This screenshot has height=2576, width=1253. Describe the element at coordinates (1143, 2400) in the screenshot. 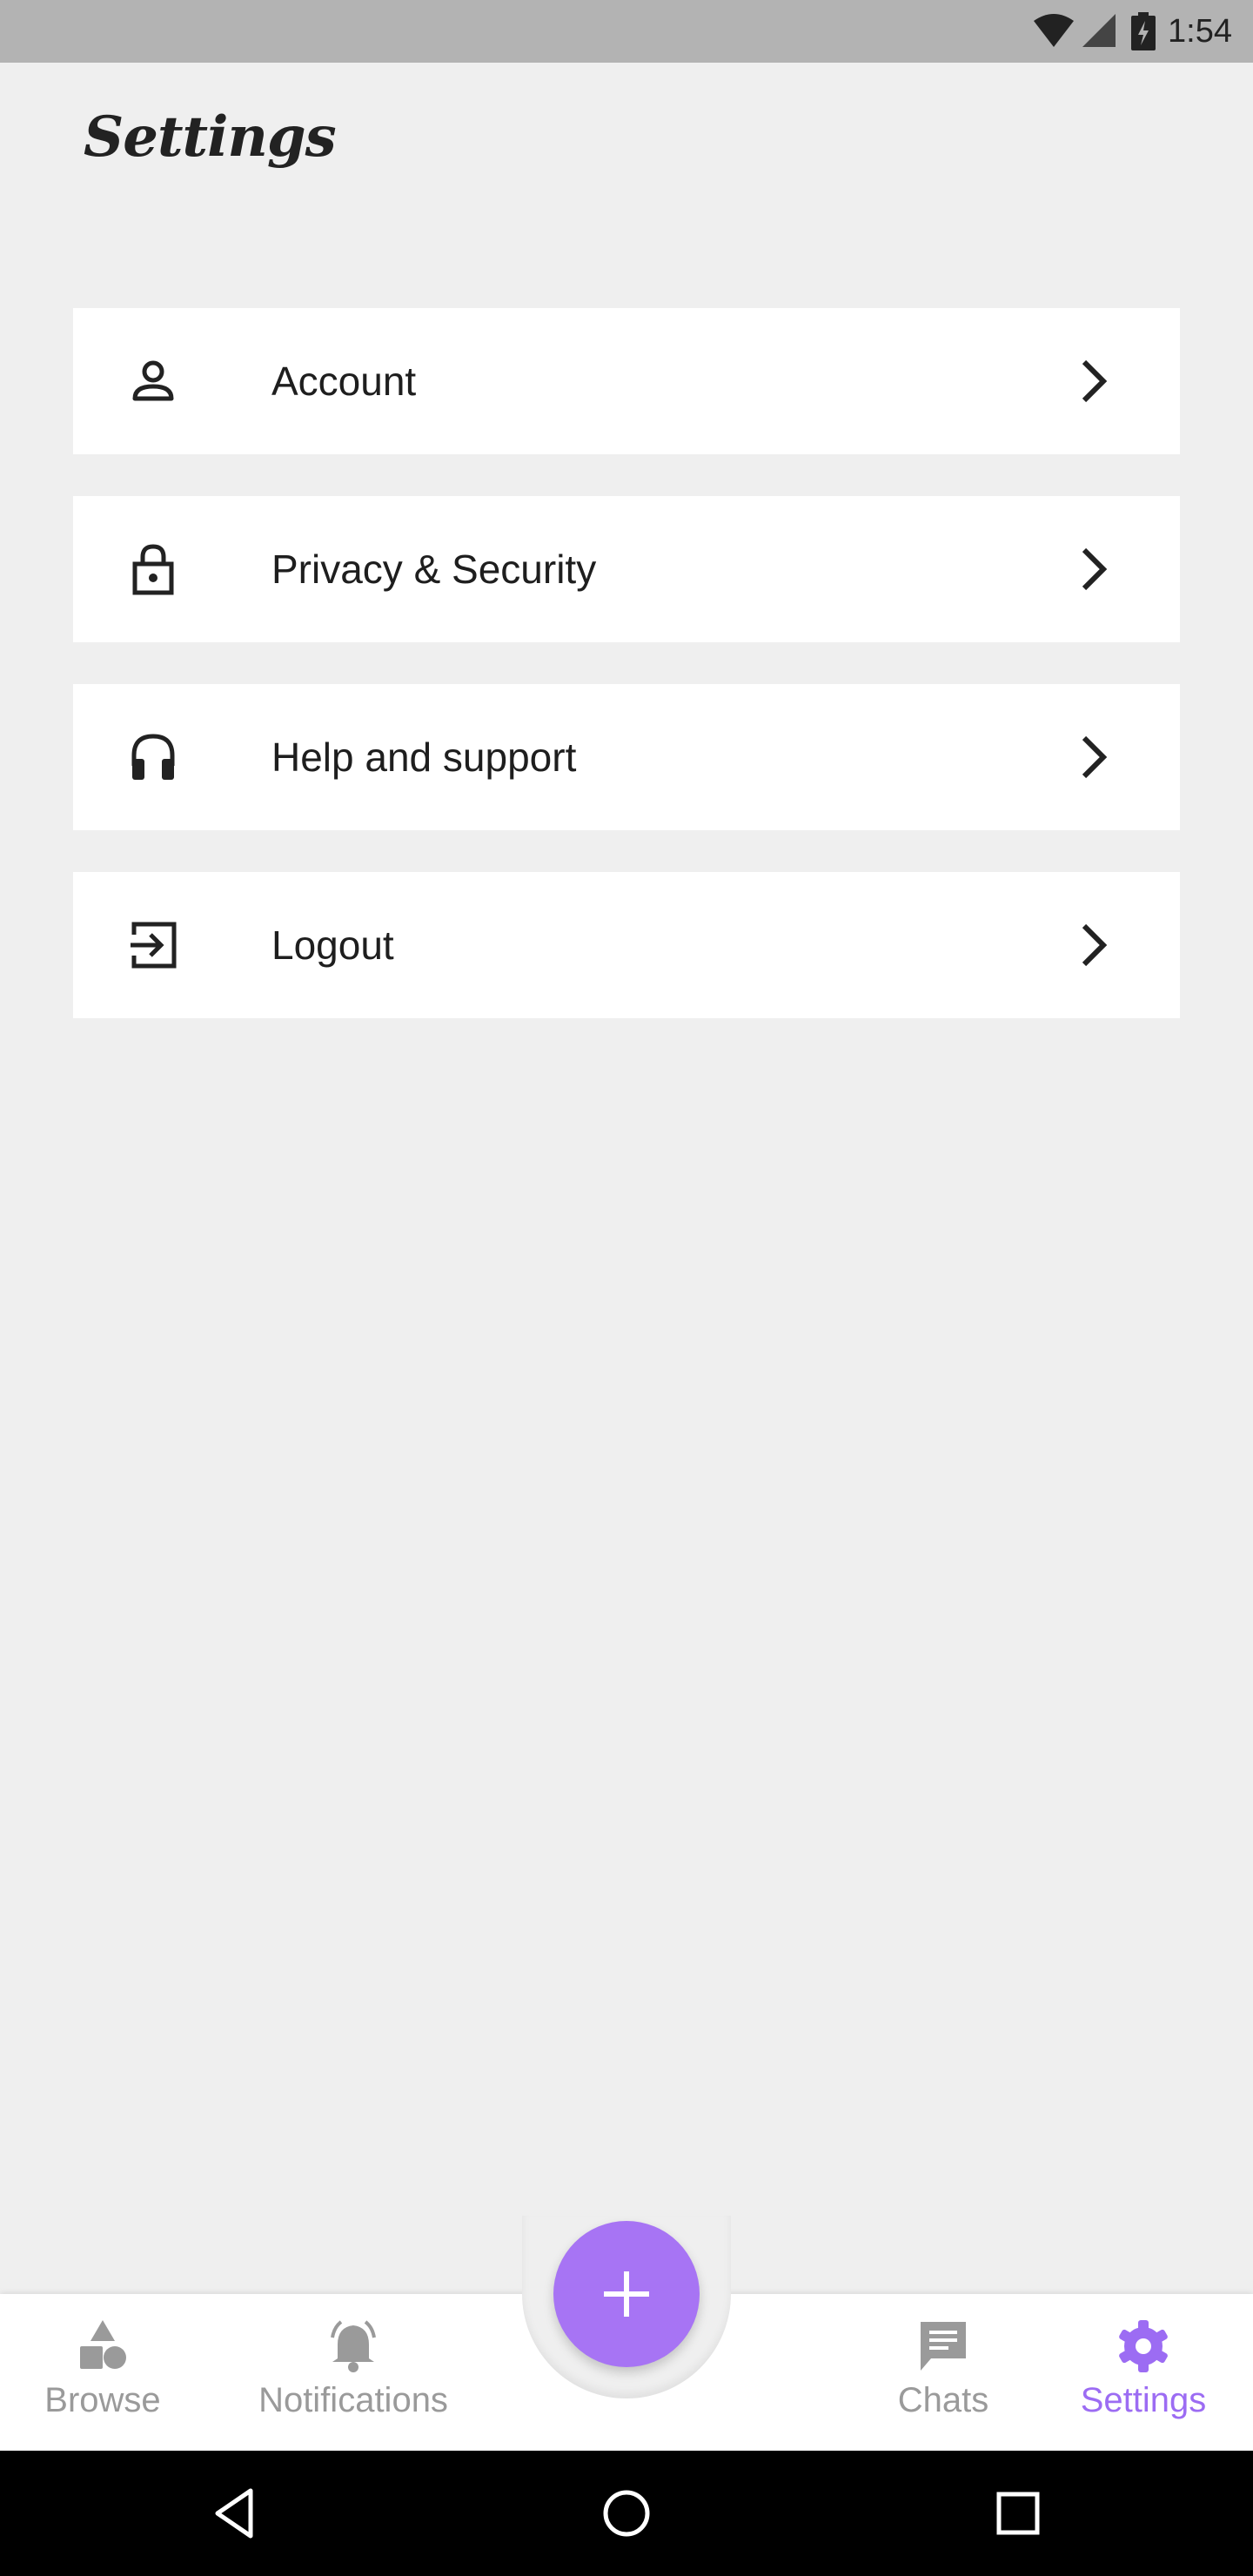

I see `nav-label-settings: Settings` at that location.